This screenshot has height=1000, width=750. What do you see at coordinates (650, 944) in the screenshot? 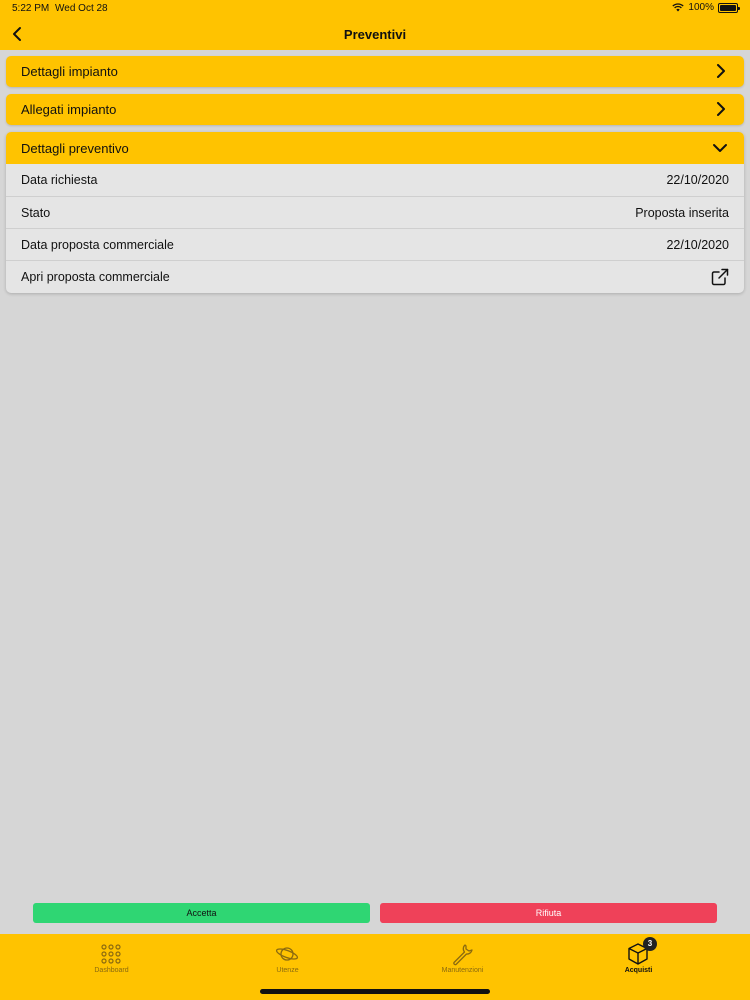
I see `tab-badge: 3` at bounding box center [650, 944].